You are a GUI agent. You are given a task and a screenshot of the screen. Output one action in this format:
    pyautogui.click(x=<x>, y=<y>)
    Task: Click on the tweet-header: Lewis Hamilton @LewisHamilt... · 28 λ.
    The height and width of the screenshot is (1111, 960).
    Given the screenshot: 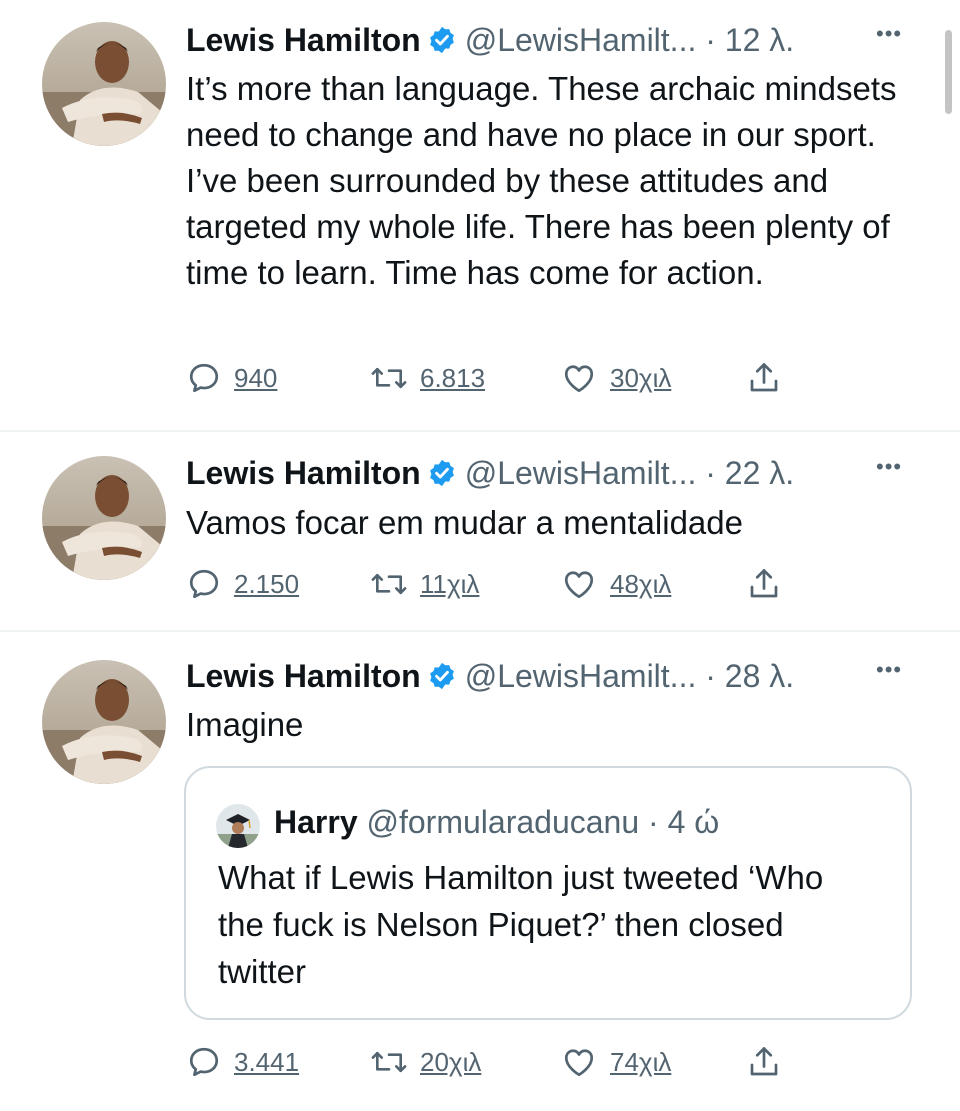 What is the action you would take?
    pyautogui.click(x=490, y=676)
    